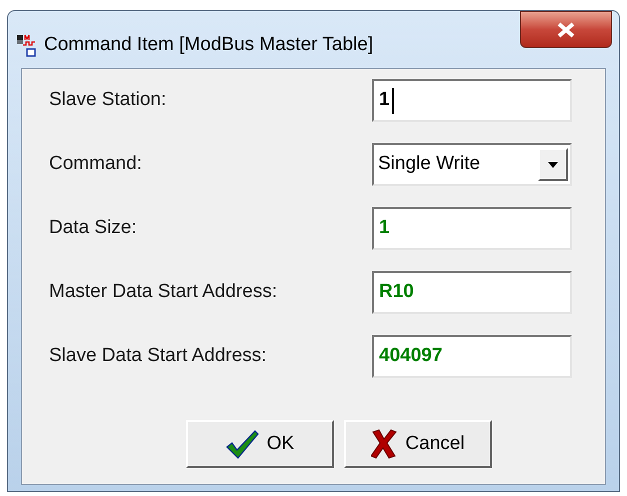 The height and width of the screenshot is (496, 627). What do you see at coordinates (472, 356) in the screenshot?
I see `input-field: 404097` at bounding box center [472, 356].